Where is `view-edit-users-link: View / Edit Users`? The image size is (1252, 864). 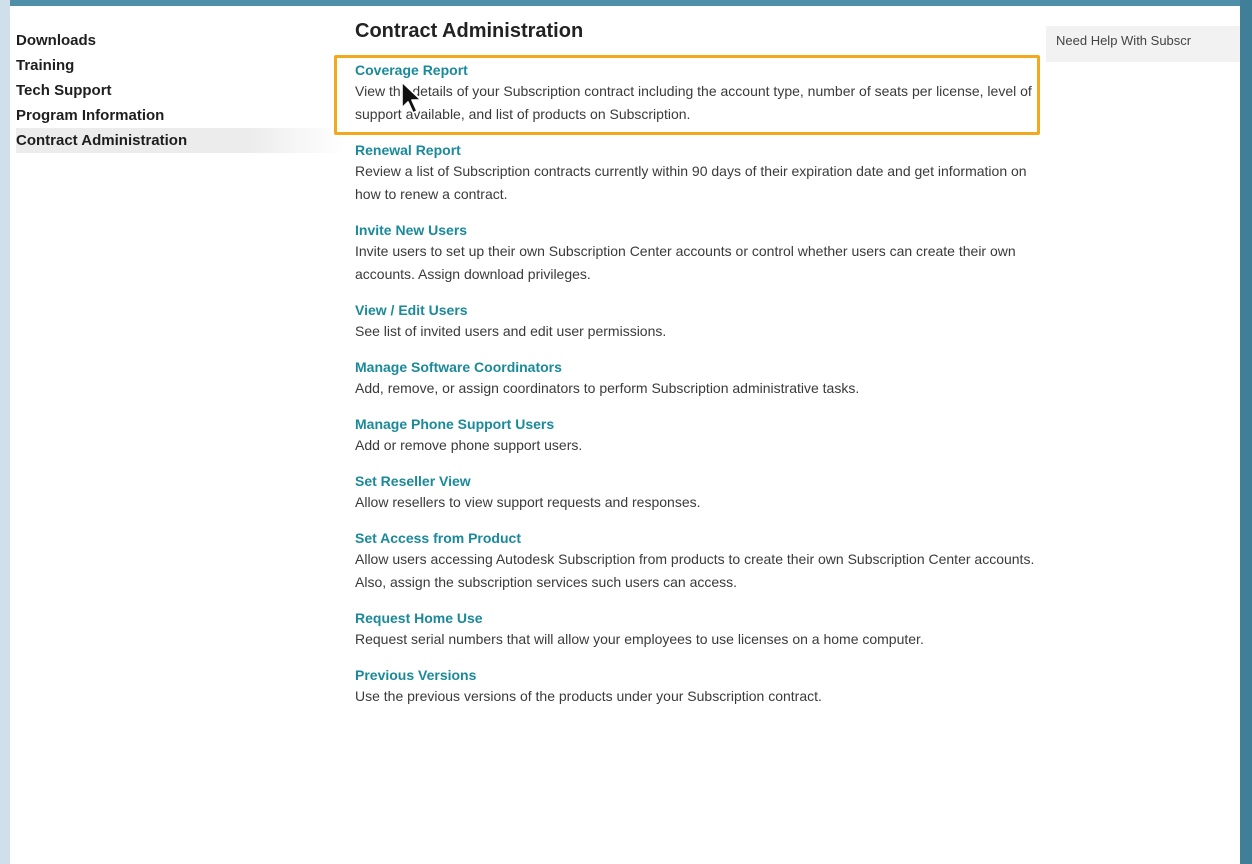 view-edit-users-link: View / Edit Users is located at coordinates (411, 310).